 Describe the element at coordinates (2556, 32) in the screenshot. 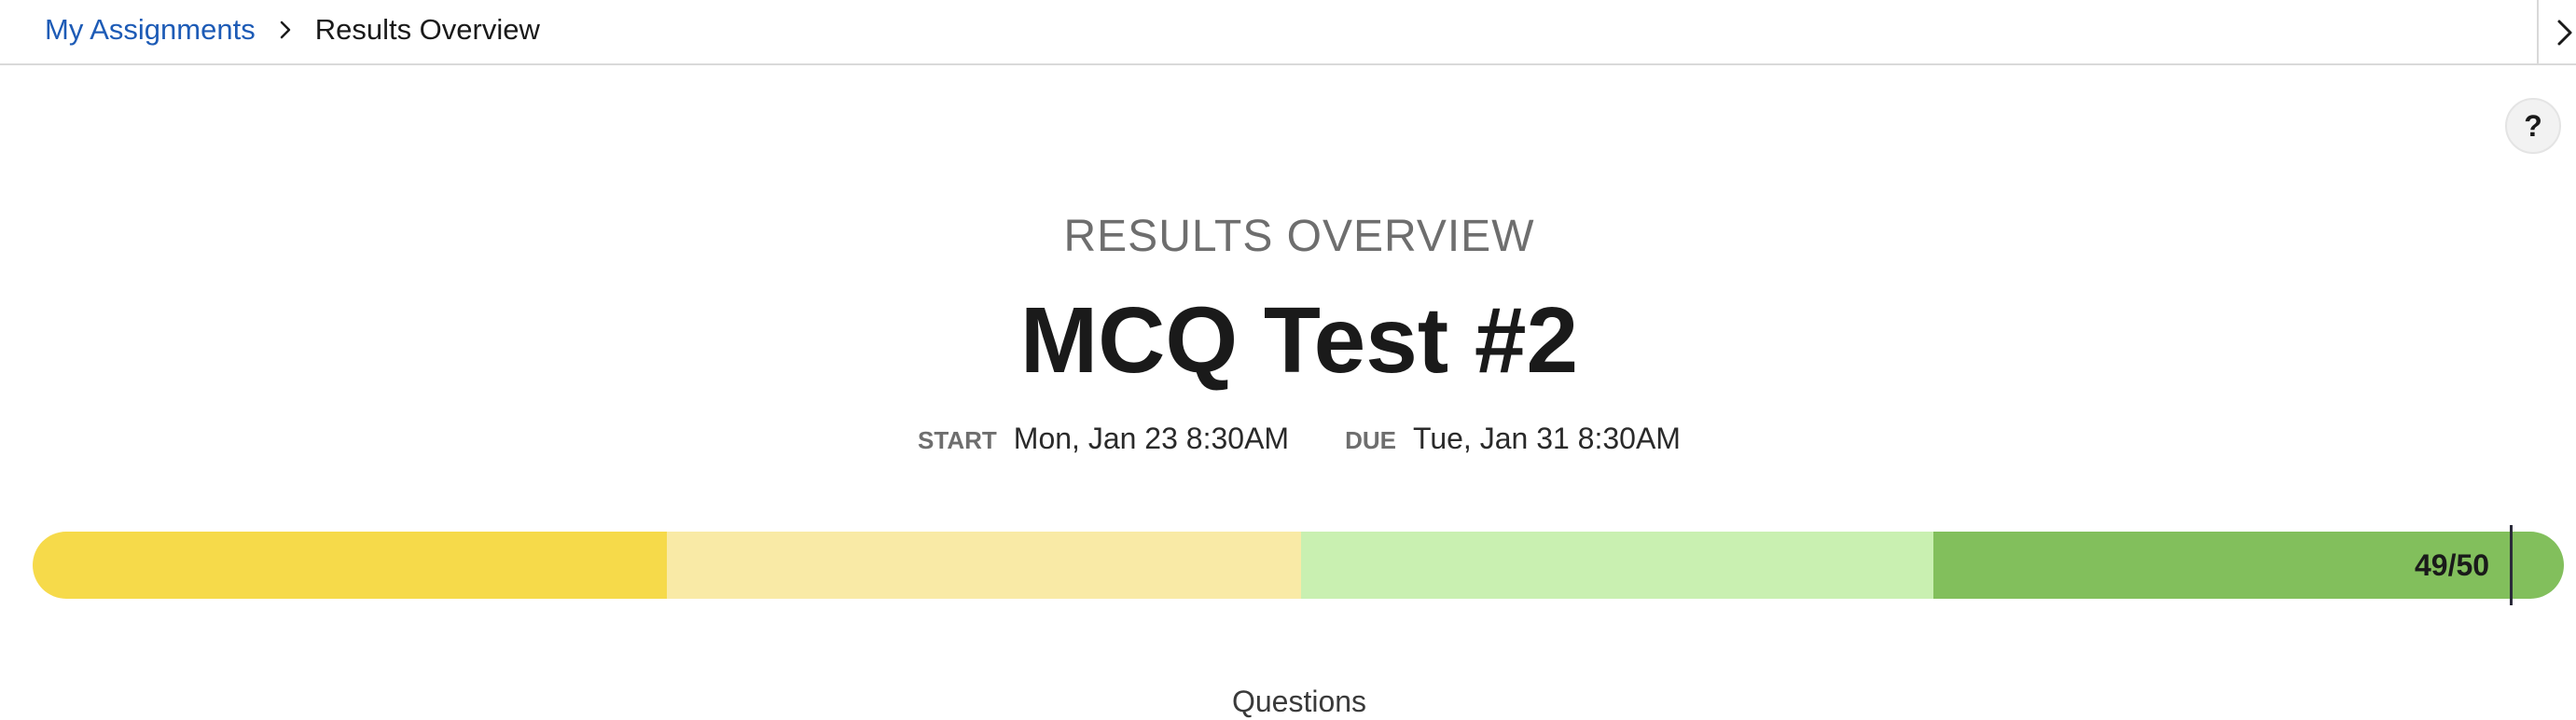

I see `collapse-panel-button` at that location.